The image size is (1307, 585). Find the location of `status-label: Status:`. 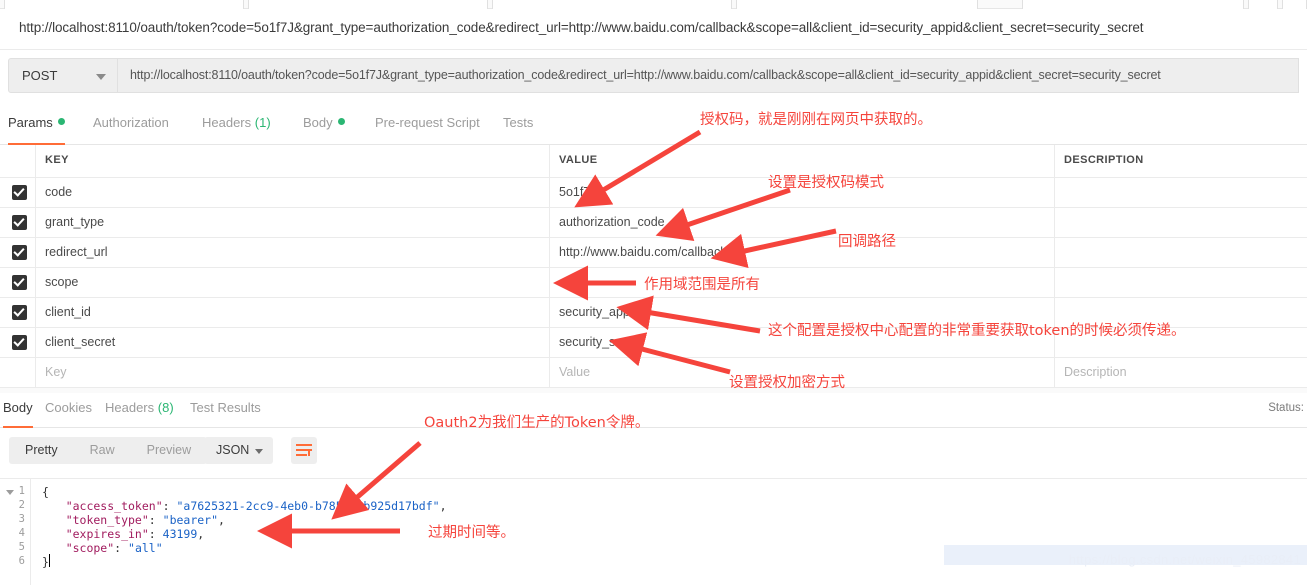

status-label: Status: is located at coordinates (1286, 408).